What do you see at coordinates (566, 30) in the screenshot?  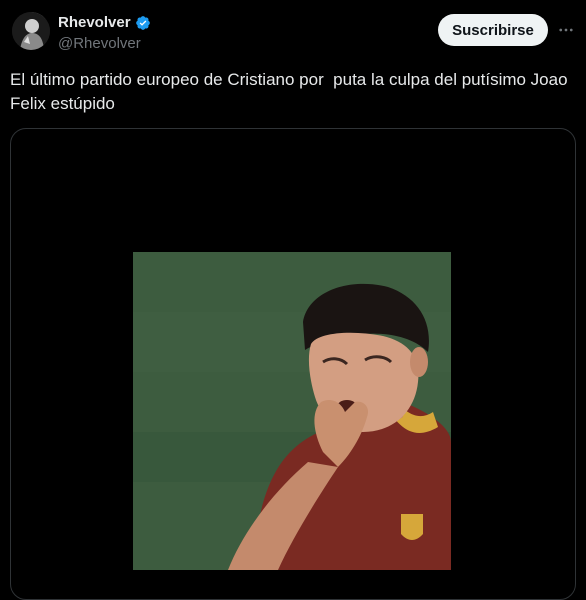 I see `more-icon` at bounding box center [566, 30].